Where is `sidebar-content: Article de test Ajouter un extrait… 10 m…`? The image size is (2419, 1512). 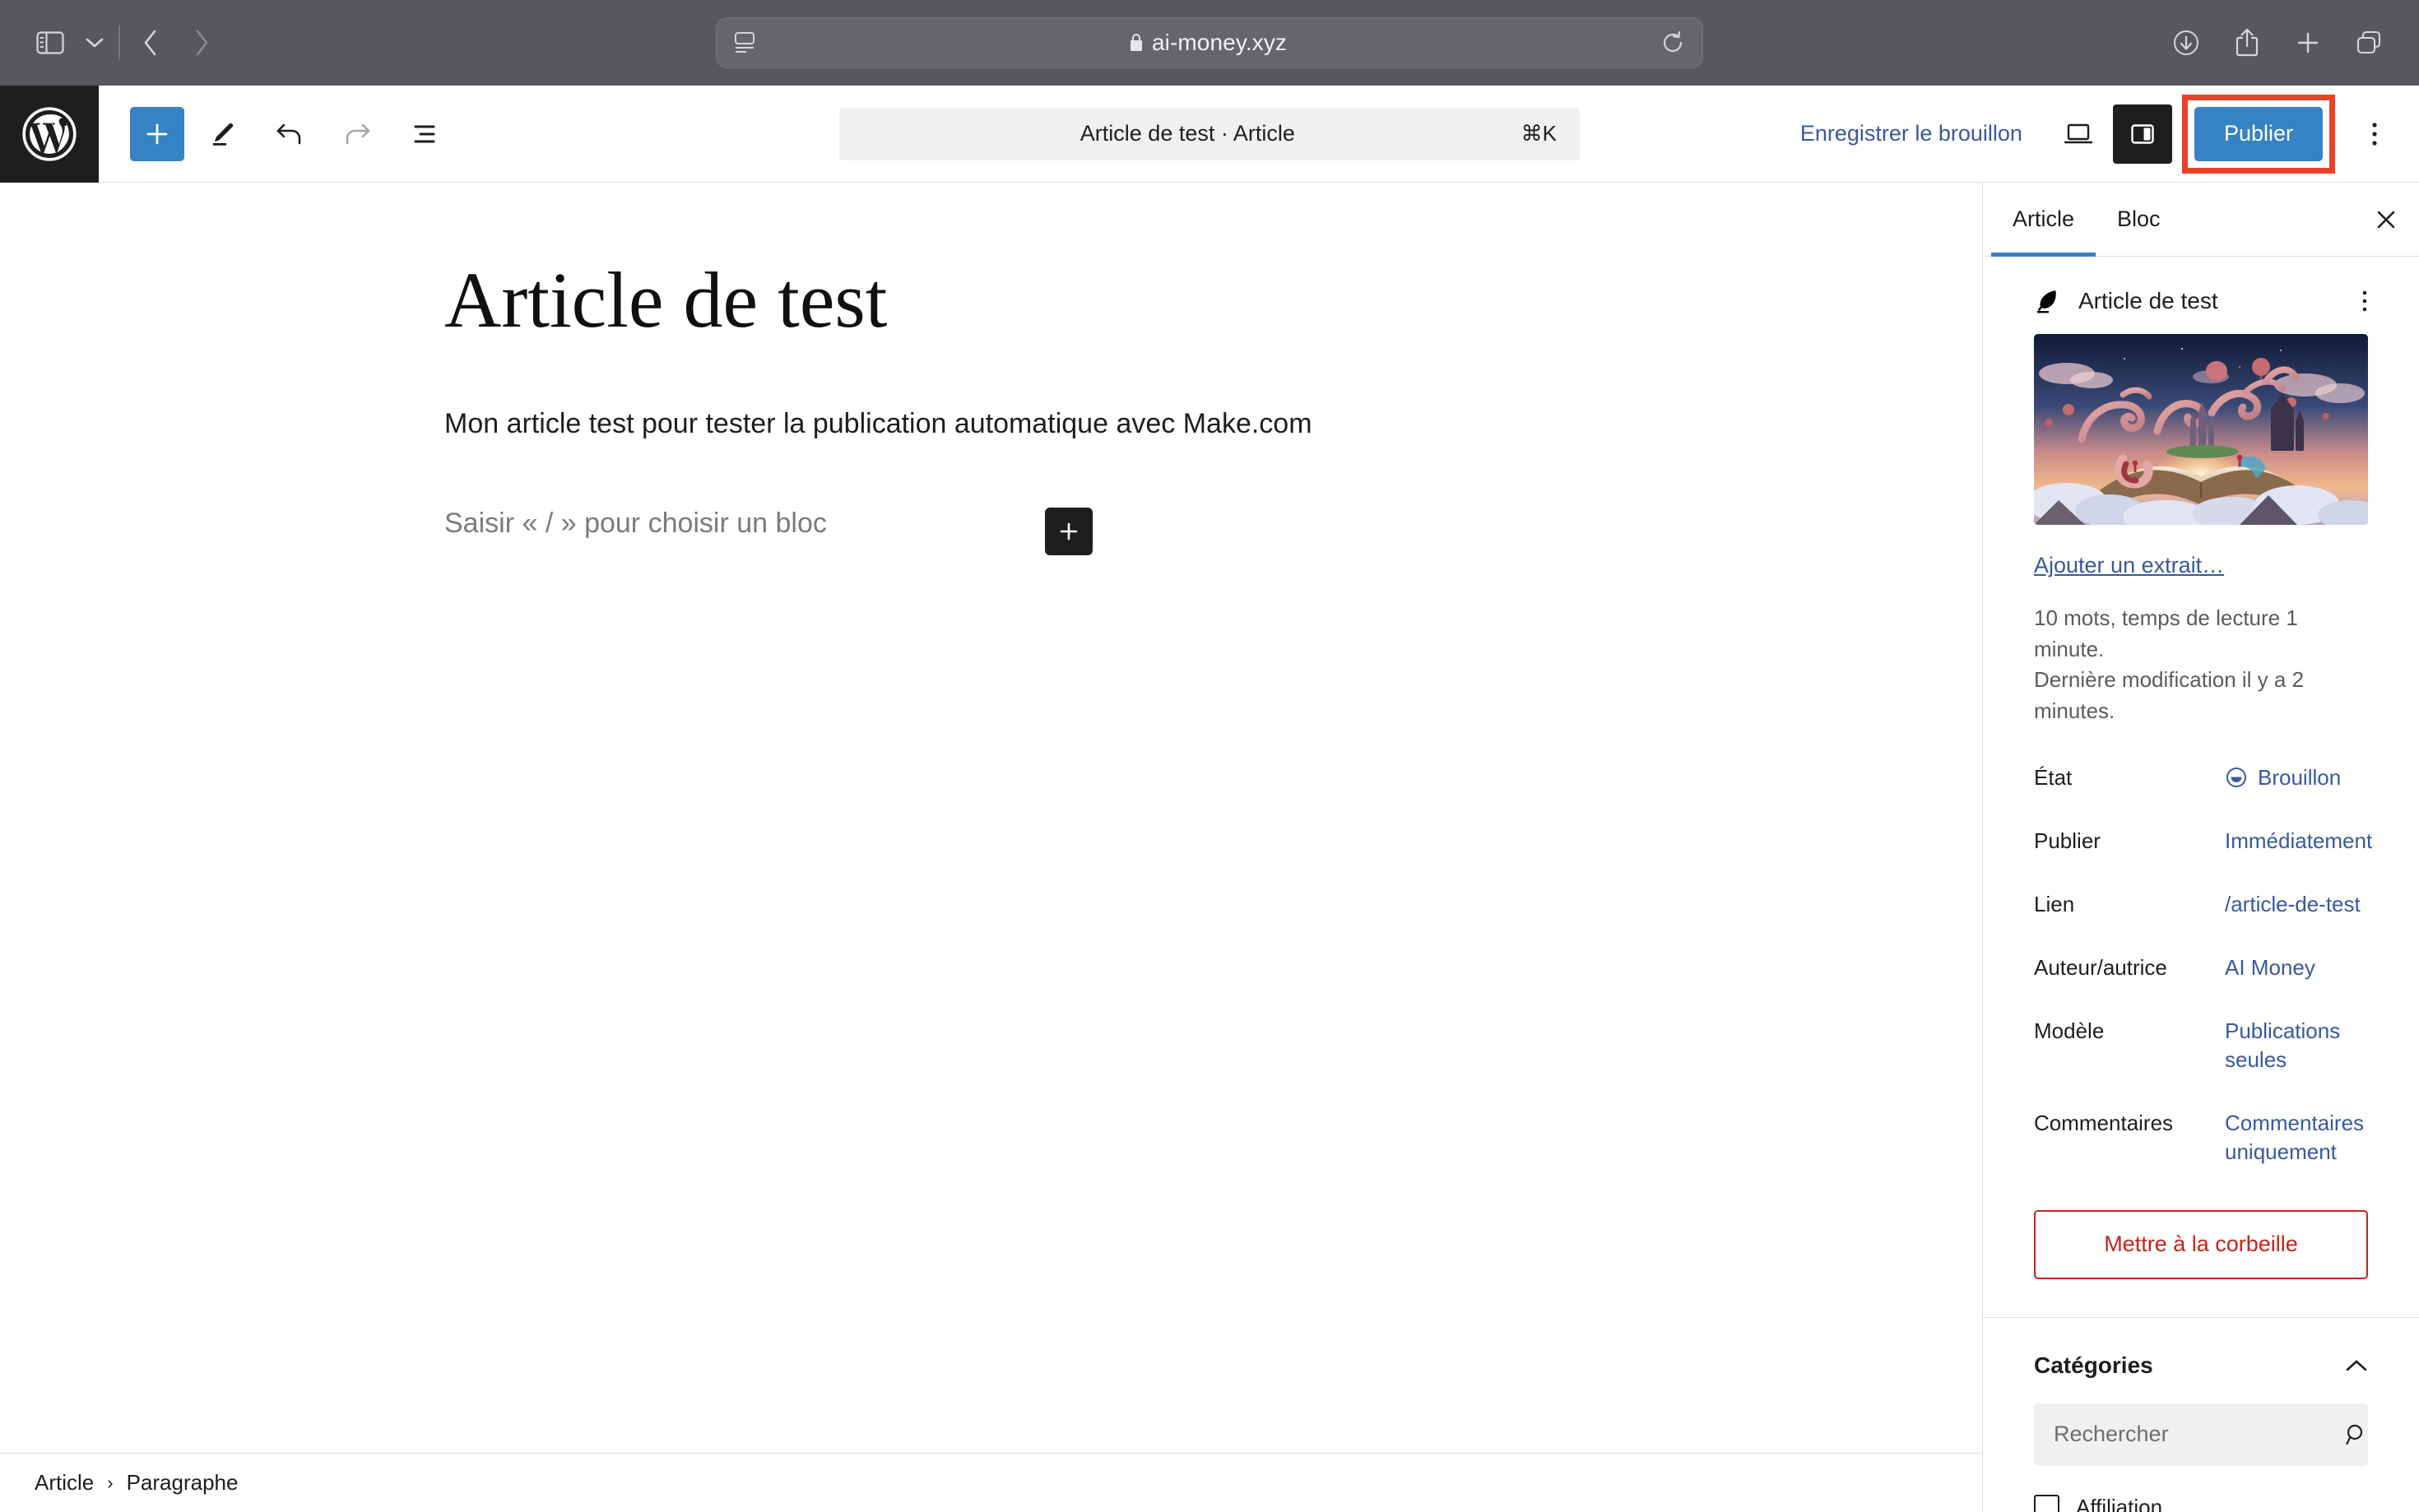 sidebar-content: Article de test Ajouter un extrait… 10 m… is located at coordinates (2201, 884).